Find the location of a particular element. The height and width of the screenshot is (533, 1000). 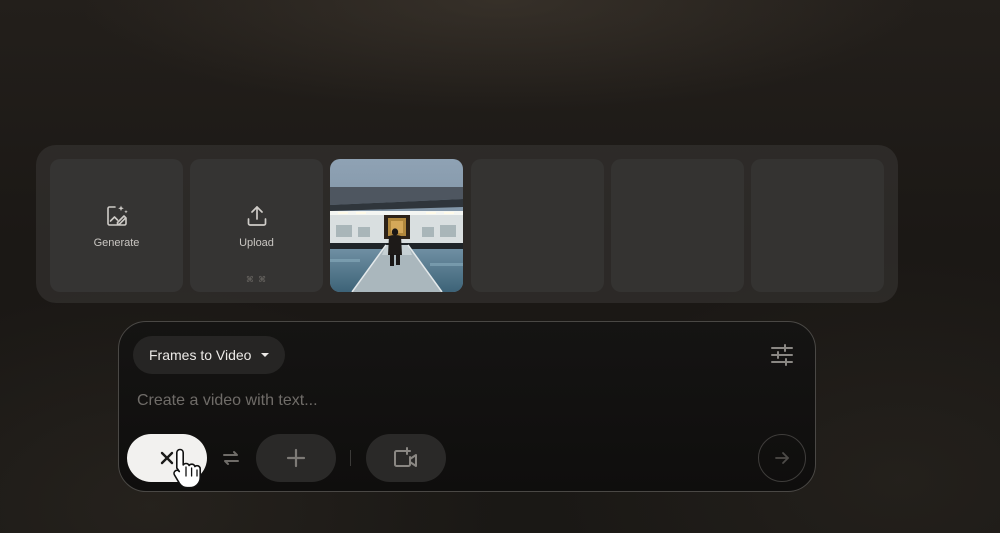

prompt-input is located at coordinates (437, 401).